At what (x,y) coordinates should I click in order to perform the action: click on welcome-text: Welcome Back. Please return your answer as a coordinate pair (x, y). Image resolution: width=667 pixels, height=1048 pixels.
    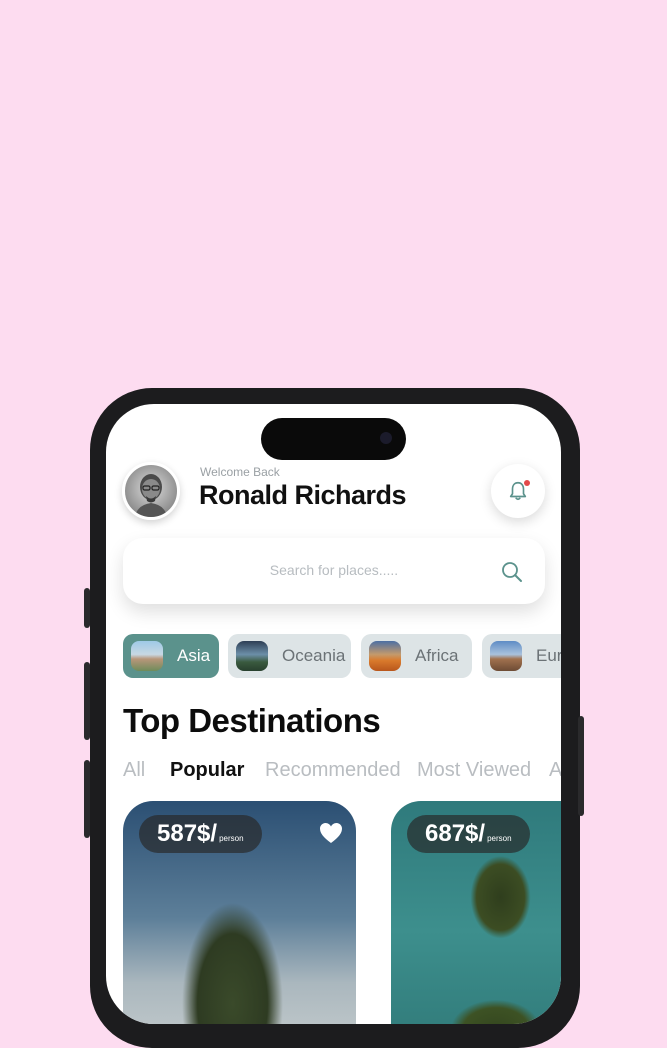
    Looking at the image, I should click on (240, 472).